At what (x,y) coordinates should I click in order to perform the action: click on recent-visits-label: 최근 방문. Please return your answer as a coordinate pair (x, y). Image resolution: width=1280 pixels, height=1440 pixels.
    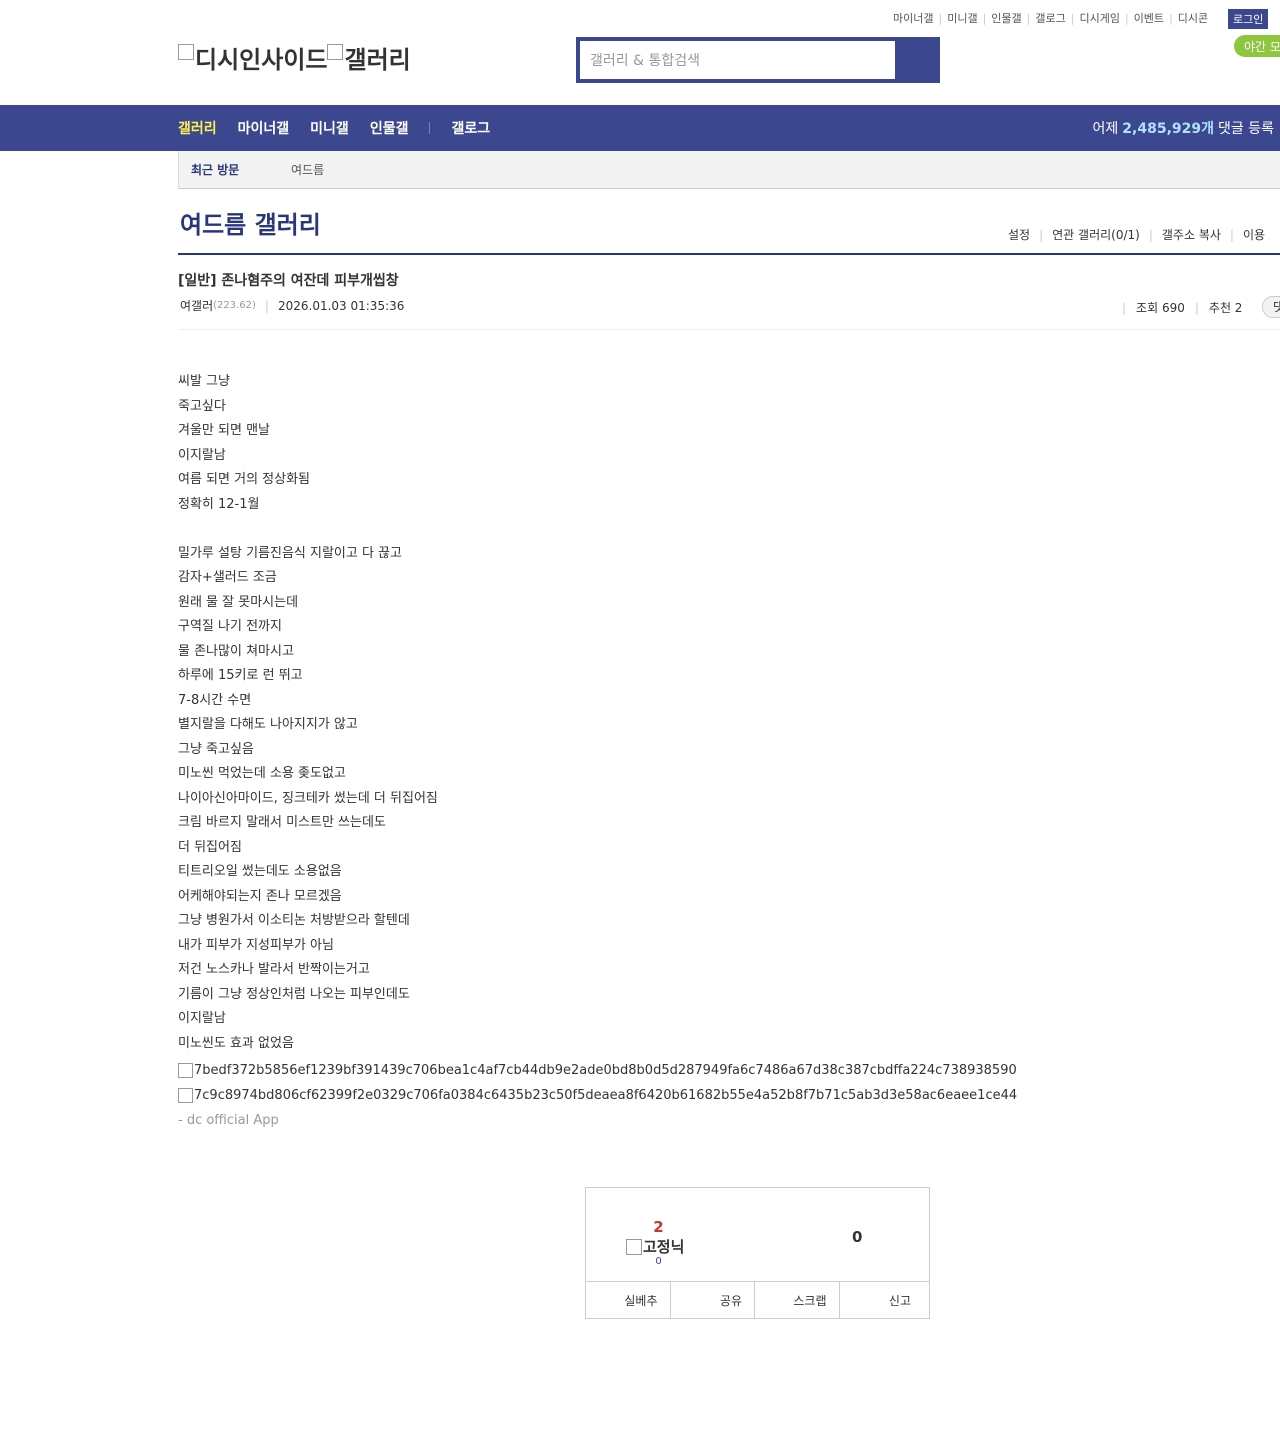
    Looking at the image, I should click on (241, 169).